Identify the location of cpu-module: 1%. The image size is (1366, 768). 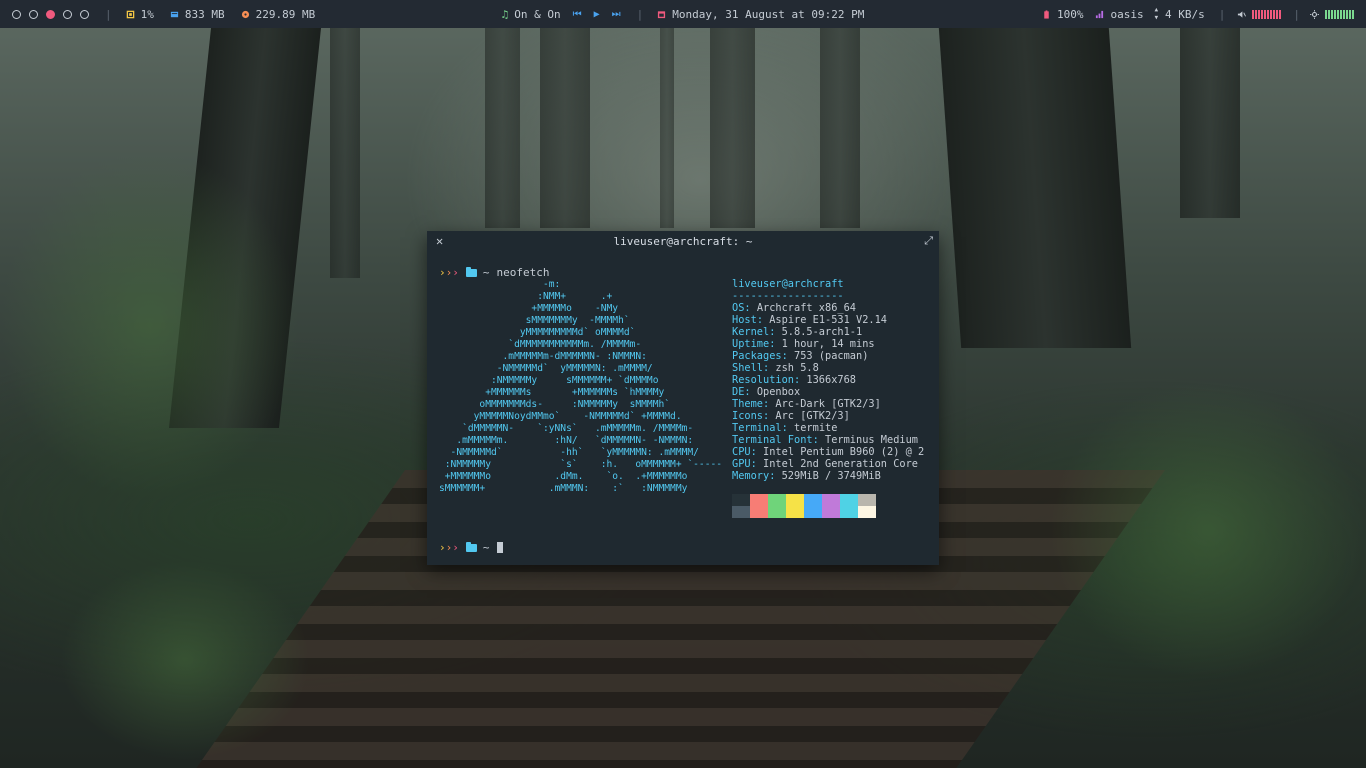
(140, 14).